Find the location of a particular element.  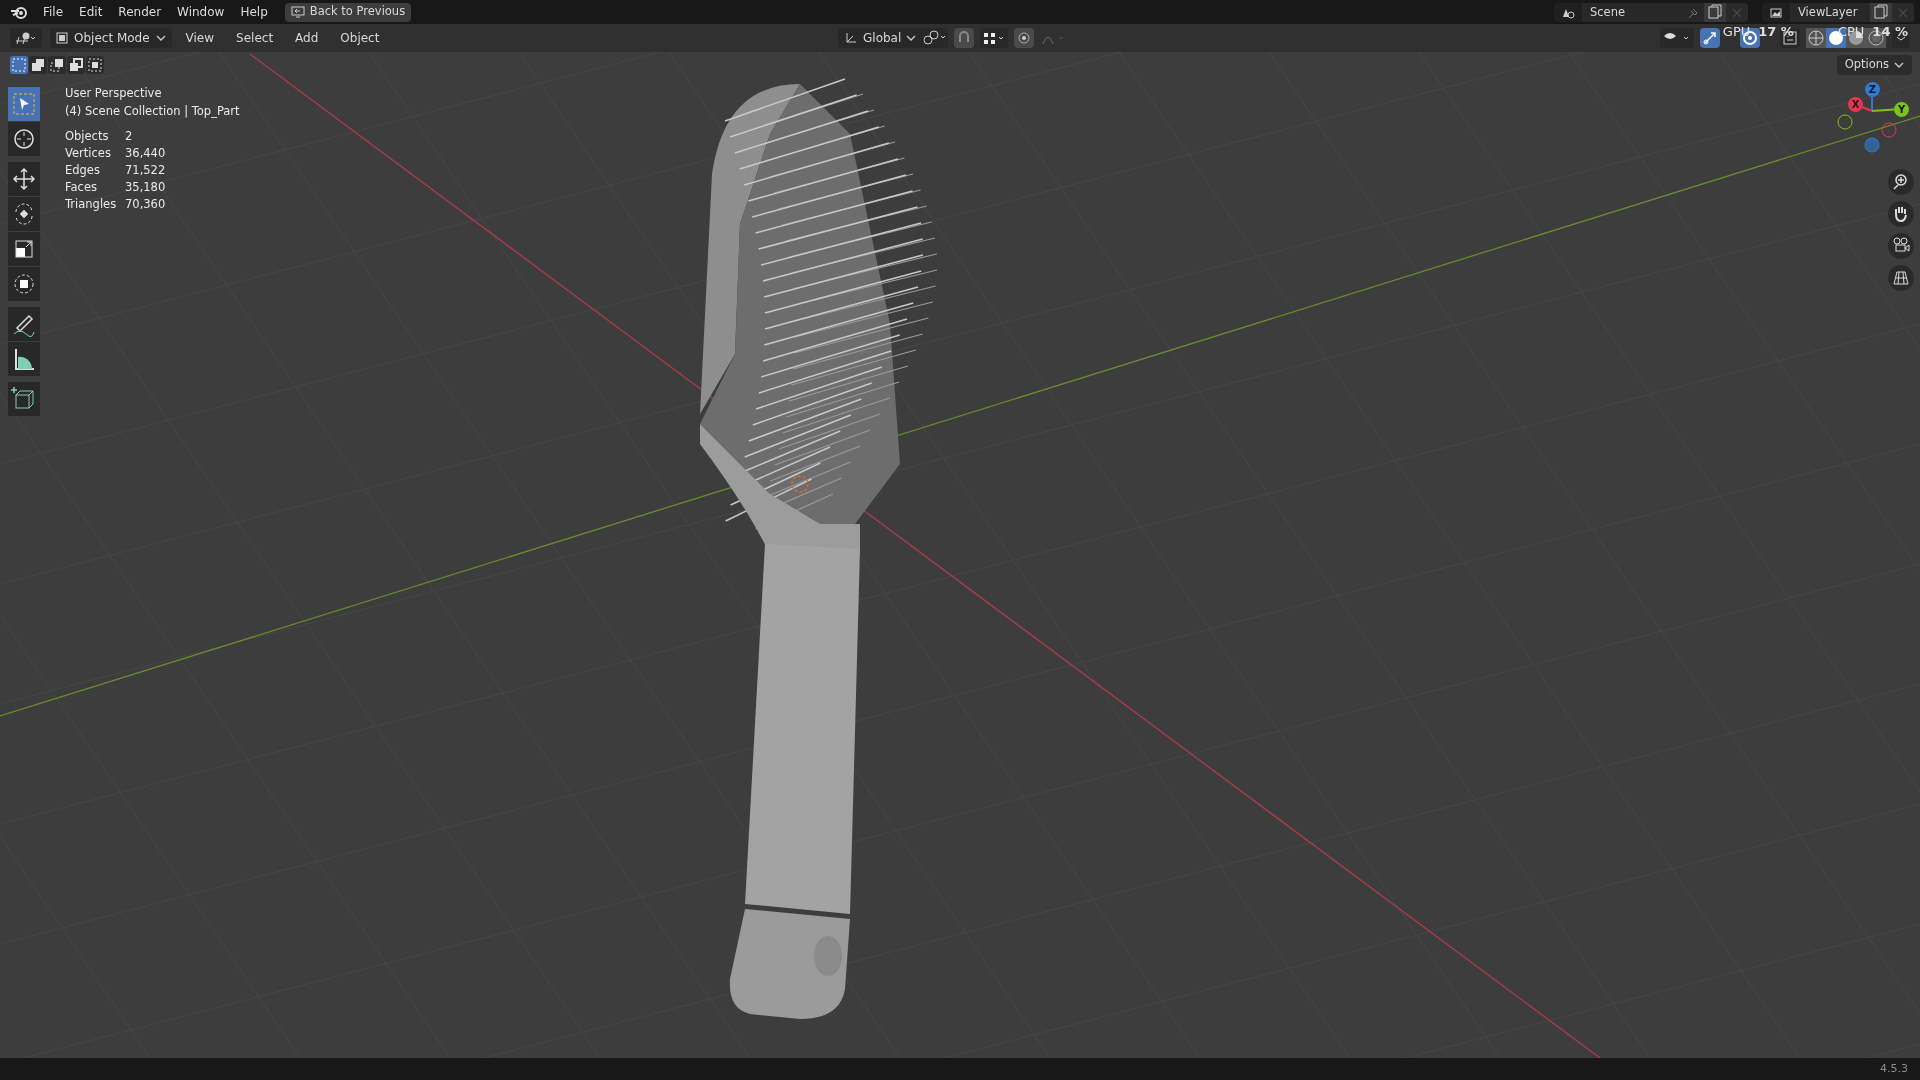

orientation-dropdown: Global is located at coordinates (880, 38).